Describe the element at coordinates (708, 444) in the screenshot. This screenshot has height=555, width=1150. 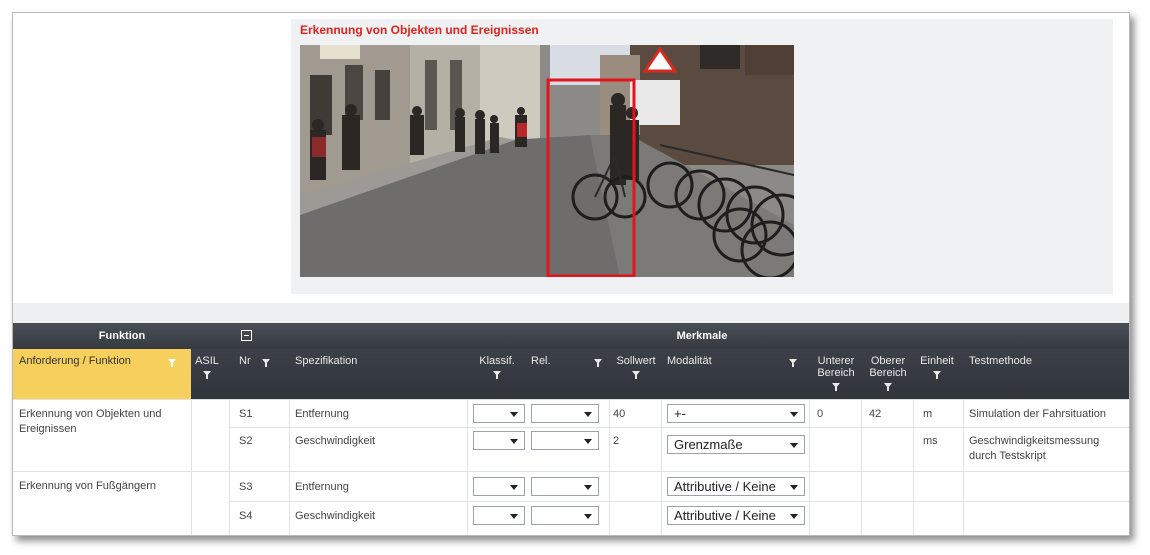
I see `modalitaet-select-value: Grenzmaße` at that location.